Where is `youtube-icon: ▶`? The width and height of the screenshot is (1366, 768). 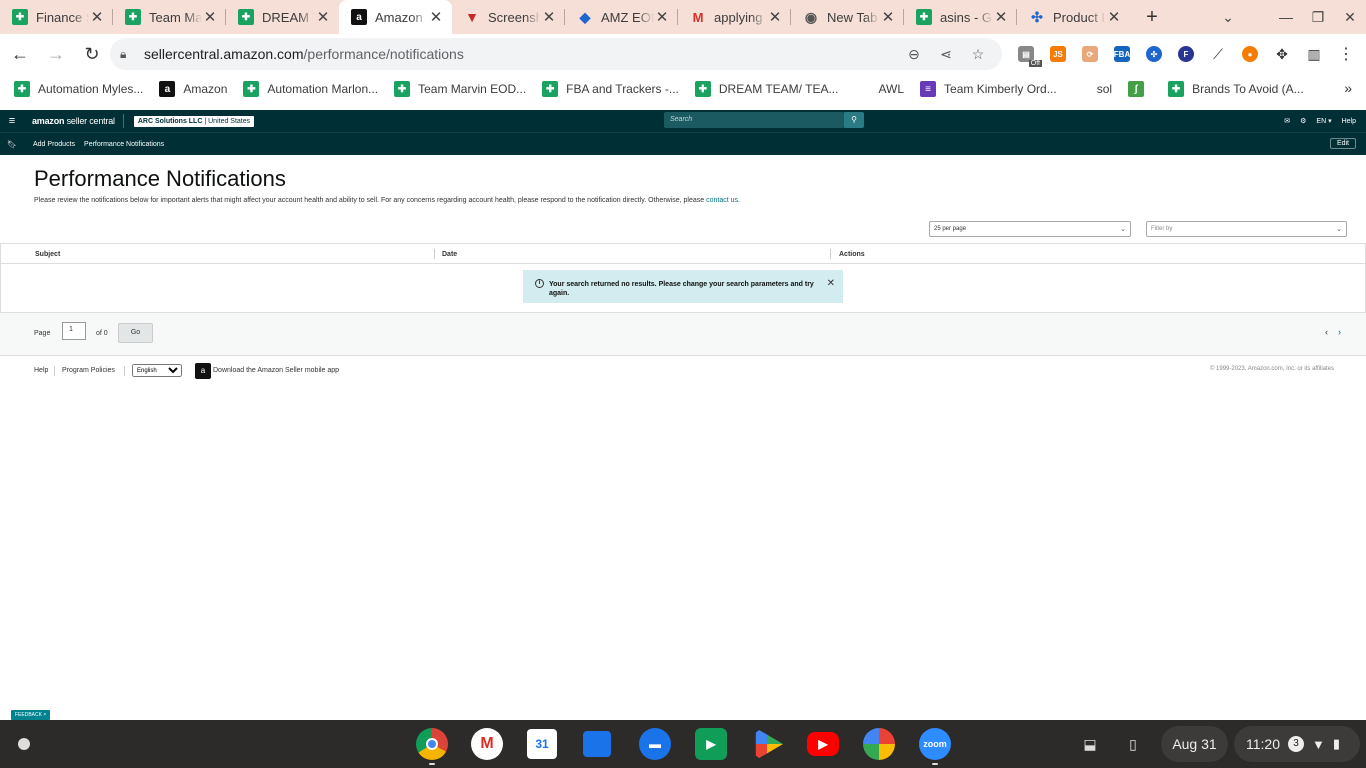
youtube-icon: ▶ is located at coordinates (823, 744).